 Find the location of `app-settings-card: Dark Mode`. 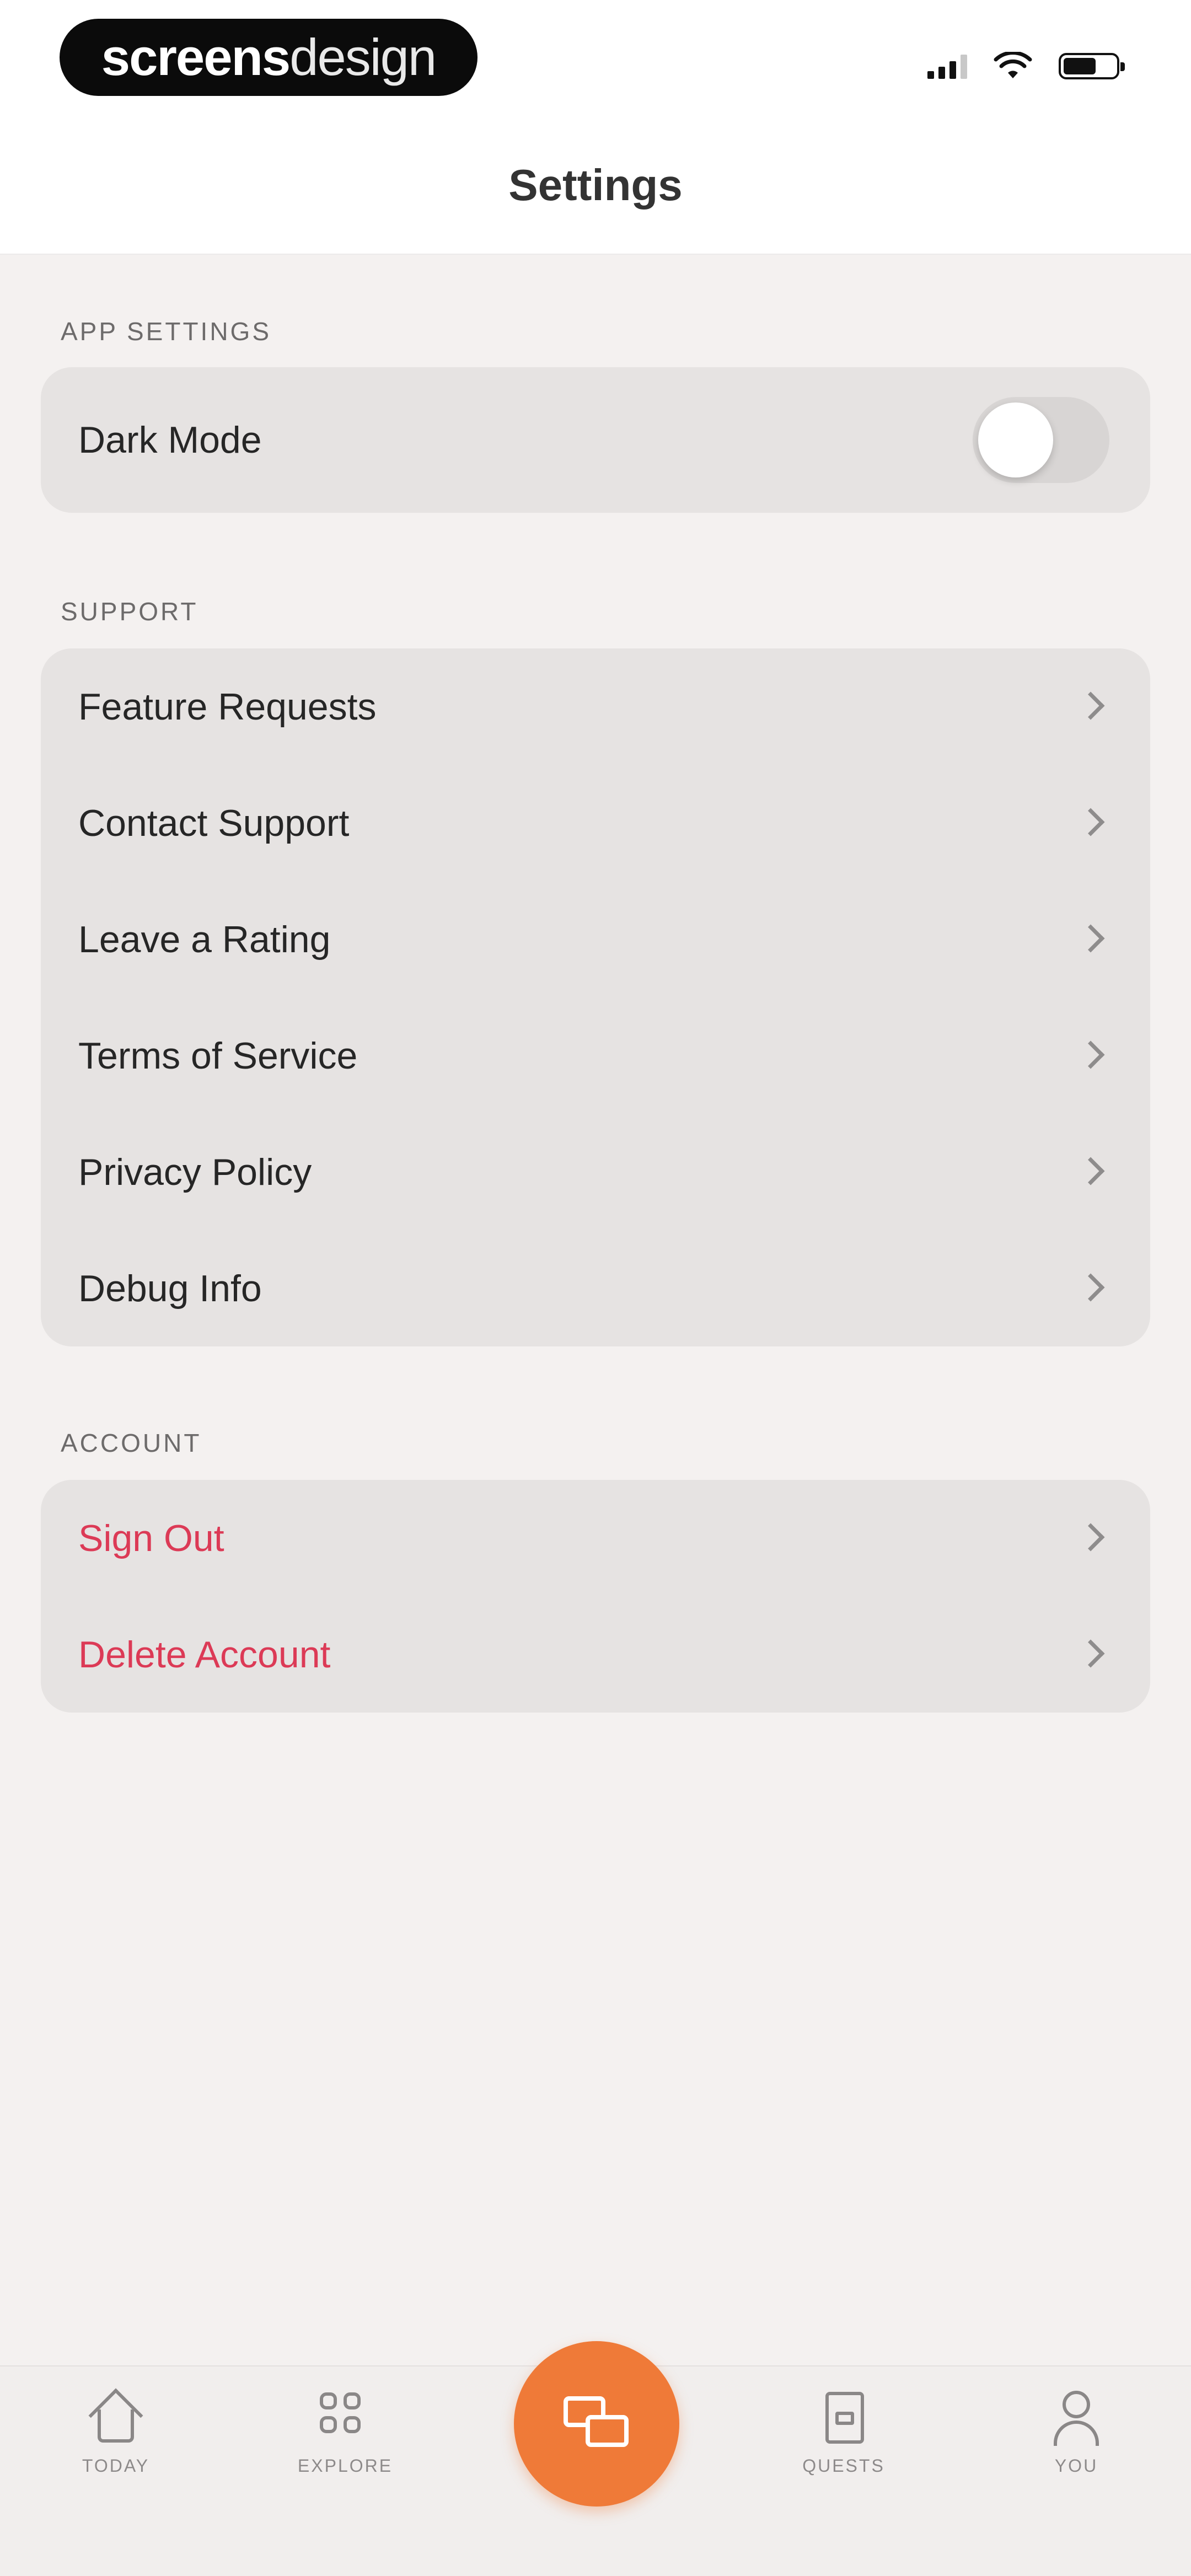

app-settings-card: Dark Mode is located at coordinates (595, 440).